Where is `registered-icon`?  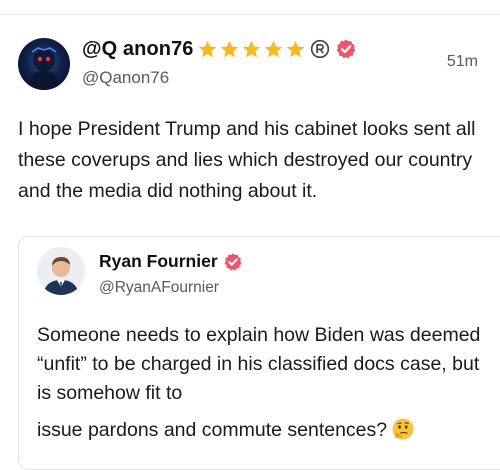 registered-icon is located at coordinates (319, 49).